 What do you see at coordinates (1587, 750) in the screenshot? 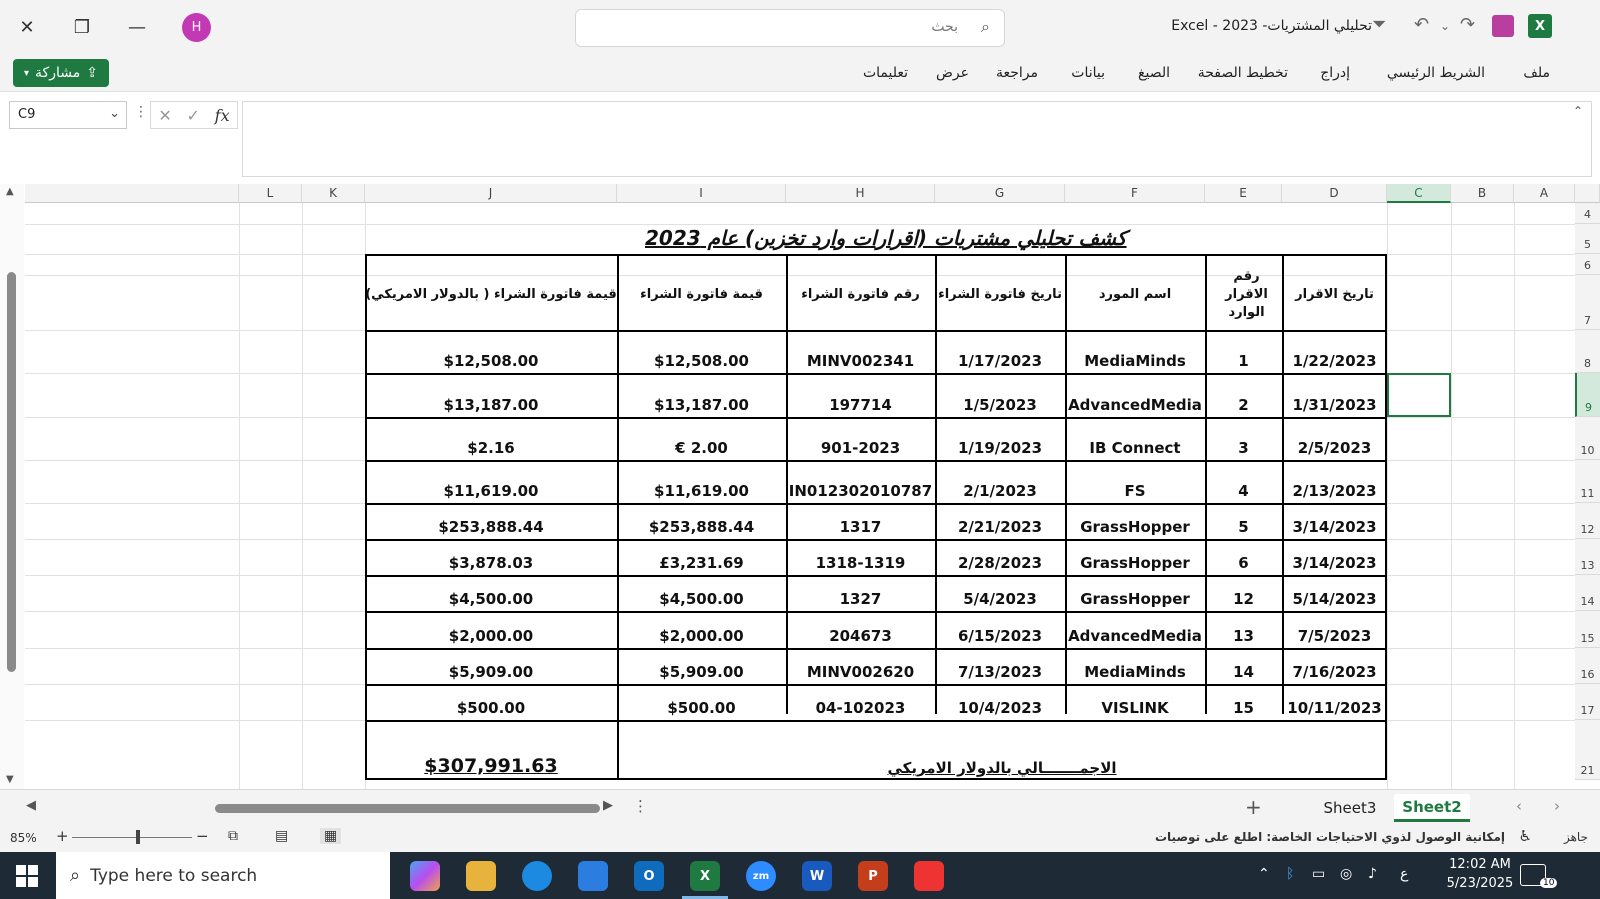
I see `row-header: 21` at bounding box center [1587, 750].